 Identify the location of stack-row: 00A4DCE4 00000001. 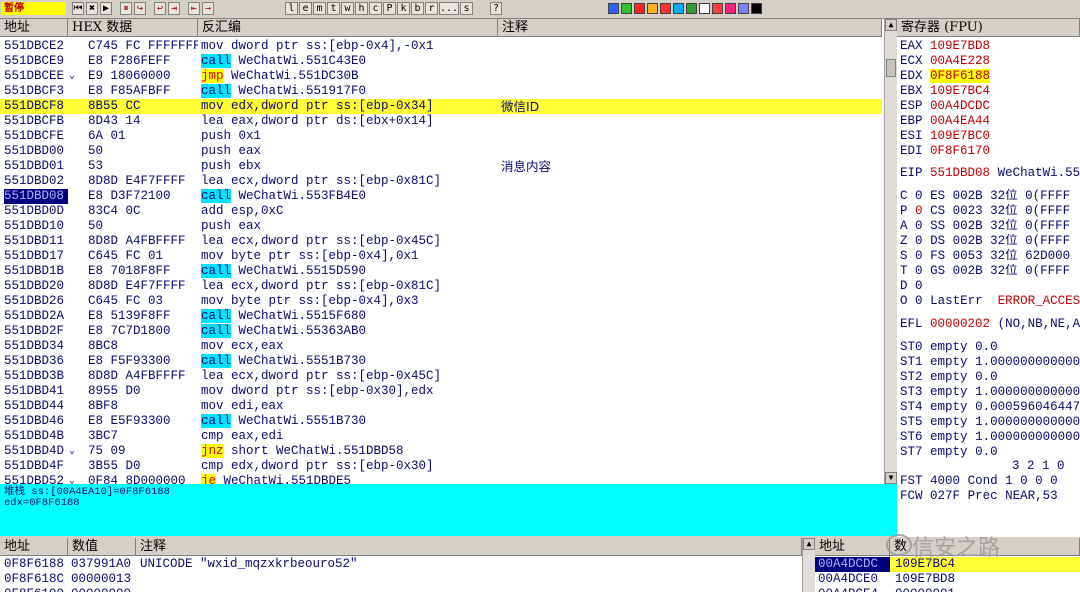
(947, 589).